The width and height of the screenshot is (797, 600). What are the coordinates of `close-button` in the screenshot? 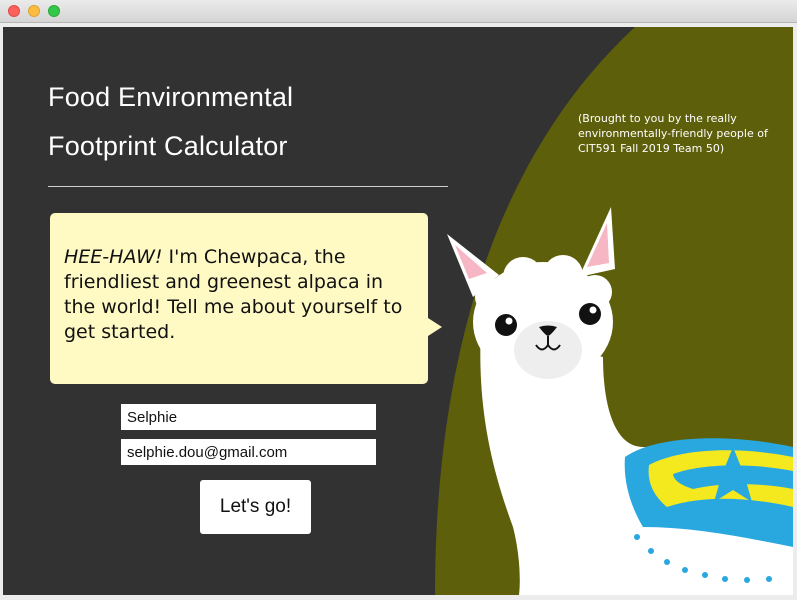 It's located at (14, 11).